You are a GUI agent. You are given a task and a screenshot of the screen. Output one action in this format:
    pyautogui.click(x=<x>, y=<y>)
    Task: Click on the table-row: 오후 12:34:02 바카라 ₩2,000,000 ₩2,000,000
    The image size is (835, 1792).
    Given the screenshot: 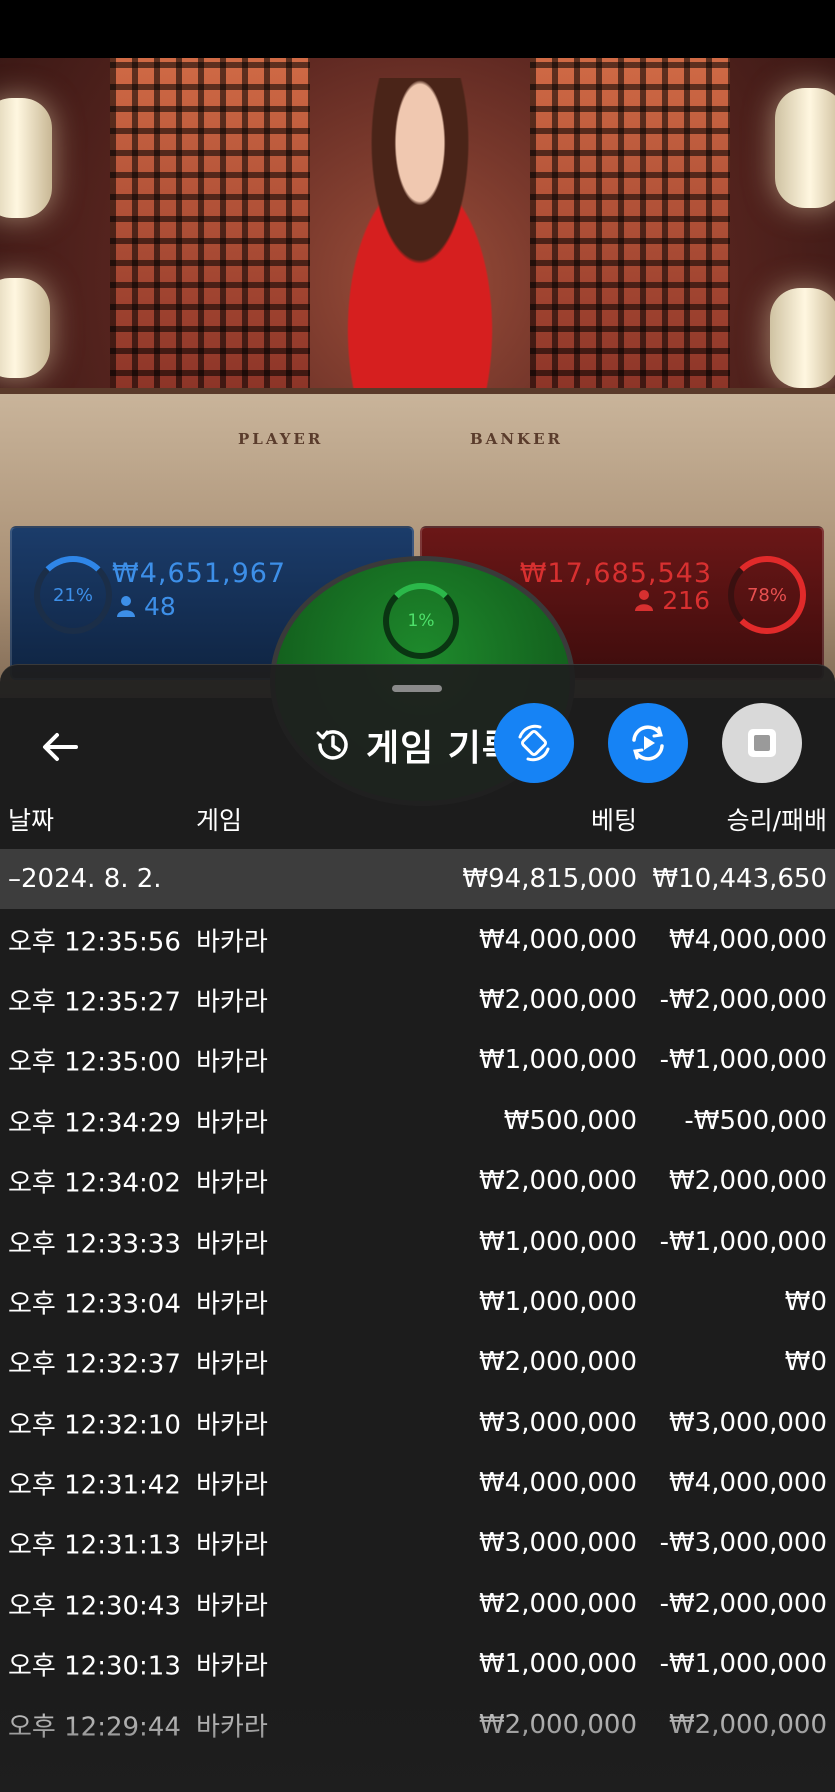 What is the action you would take?
    pyautogui.click(x=417, y=1181)
    